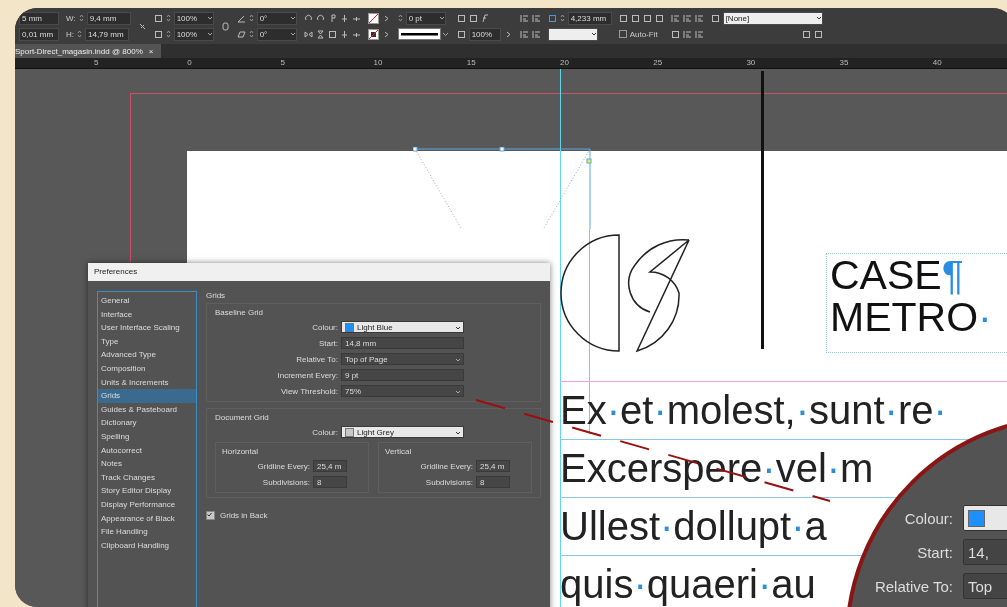  I want to click on checkbox-label: Grids in Back, so click(244, 515).